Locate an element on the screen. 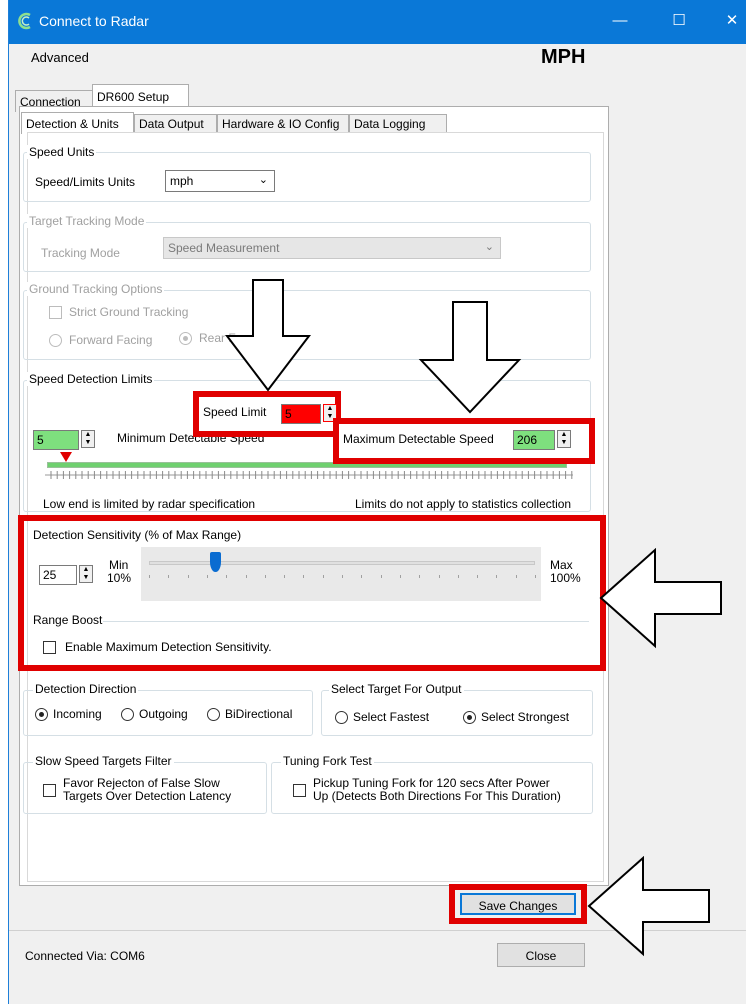 This screenshot has height=1004, width=746. units-badge: MPH is located at coordinates (563, 57).